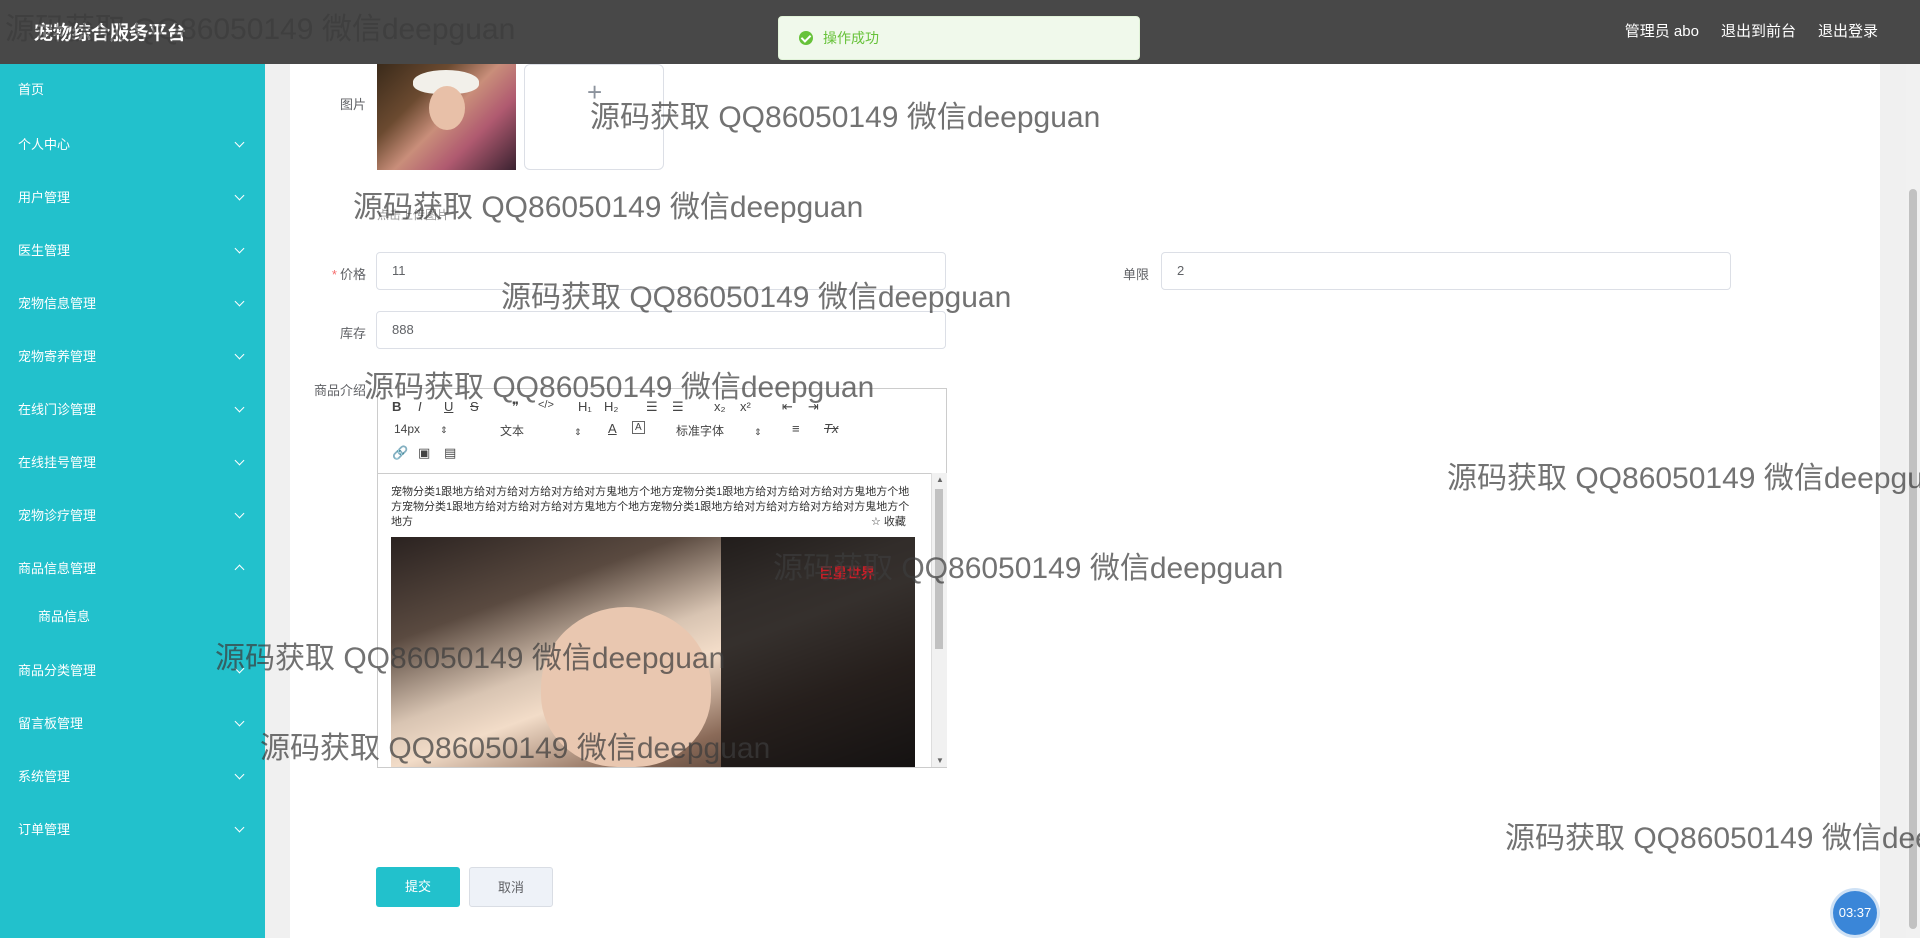  What do you see at coordinates (652, 407) in the screenshot?
I see `ordered-list-button: ☰` at bounding box center [652, 407].